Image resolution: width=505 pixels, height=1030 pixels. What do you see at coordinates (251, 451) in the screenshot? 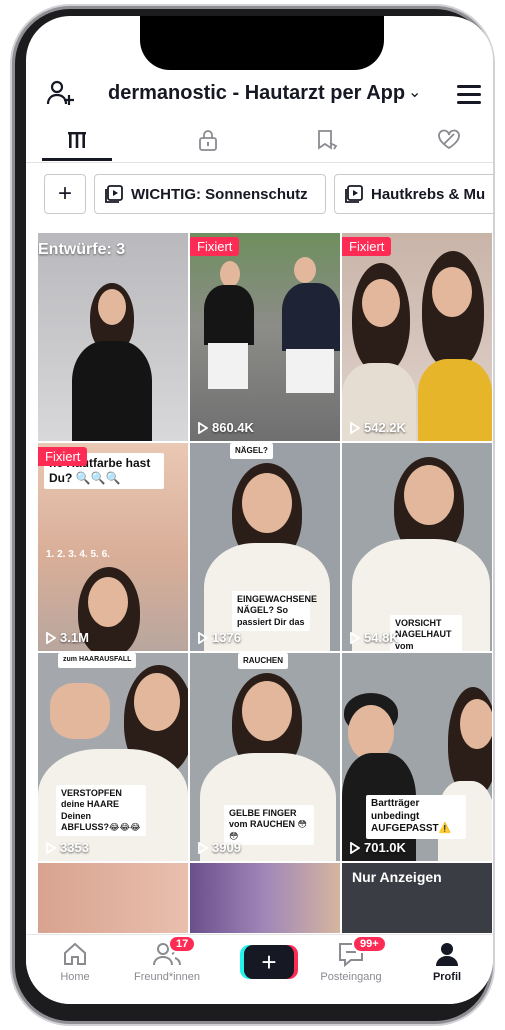
I see `video-top-text: NÄGEL?` at bounding box center [251, 451].